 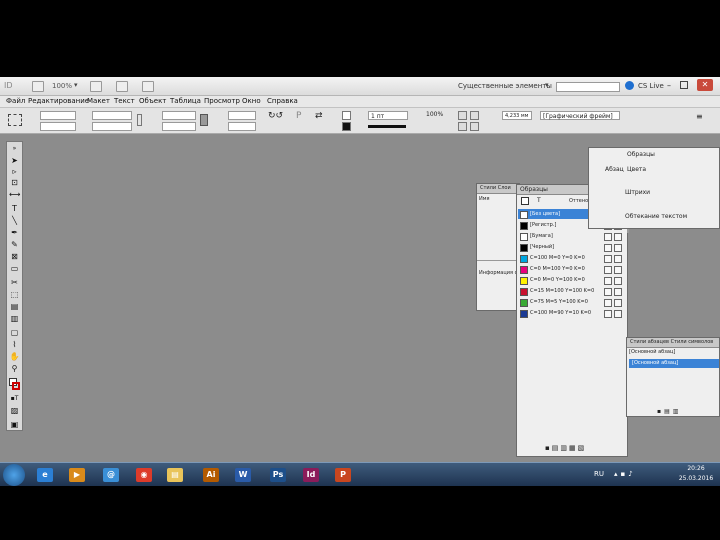 I want to click on fit-frame-icon, so click(x=474, y=115).